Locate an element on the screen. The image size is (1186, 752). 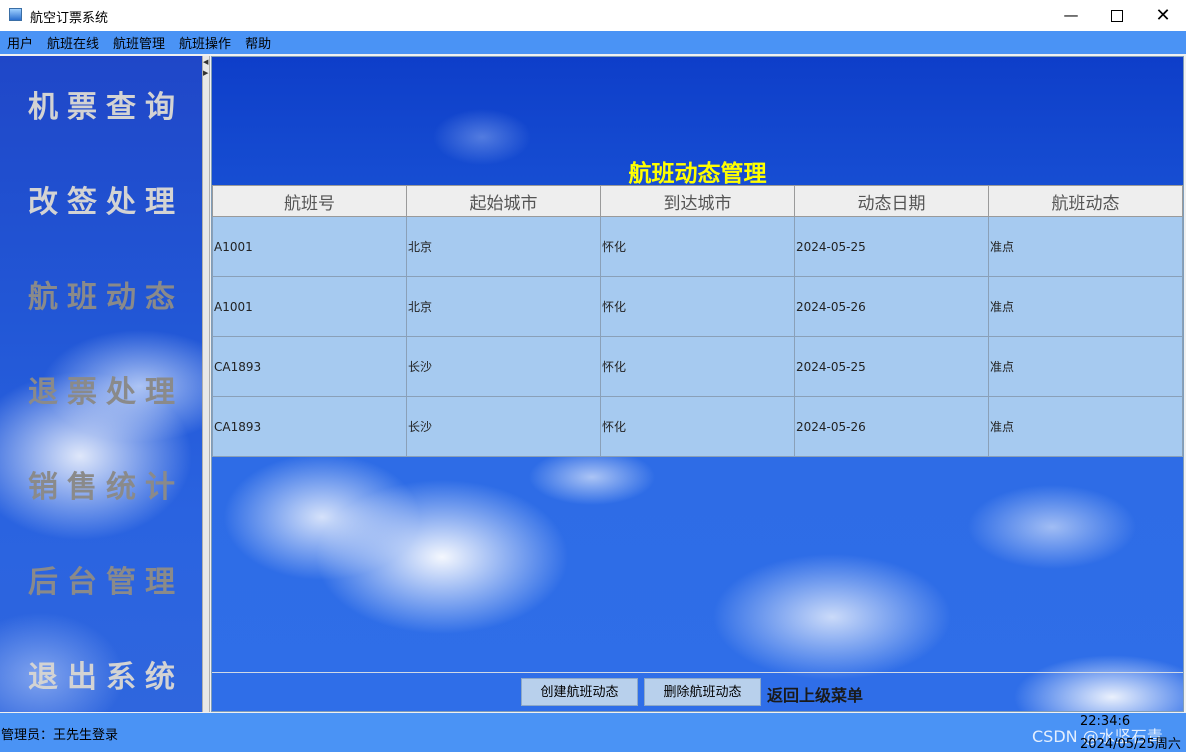
maximize-icon is located at coordinates (1117, 15).